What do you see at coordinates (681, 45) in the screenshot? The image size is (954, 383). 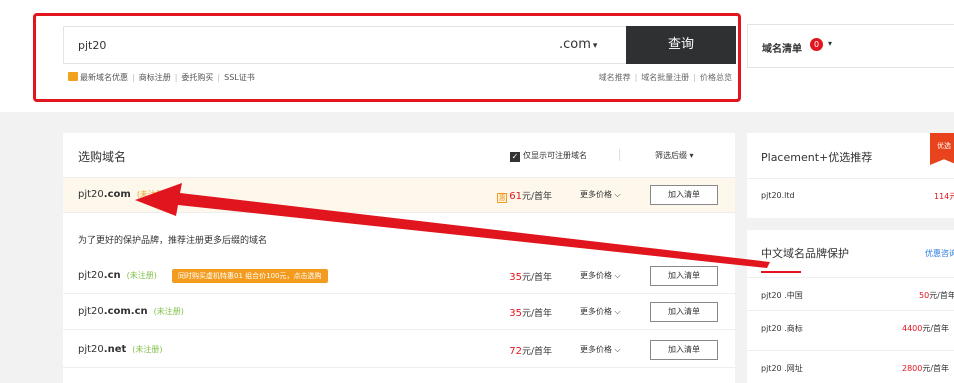 I see `query-button: 查询` at bounding box center [681, 45].